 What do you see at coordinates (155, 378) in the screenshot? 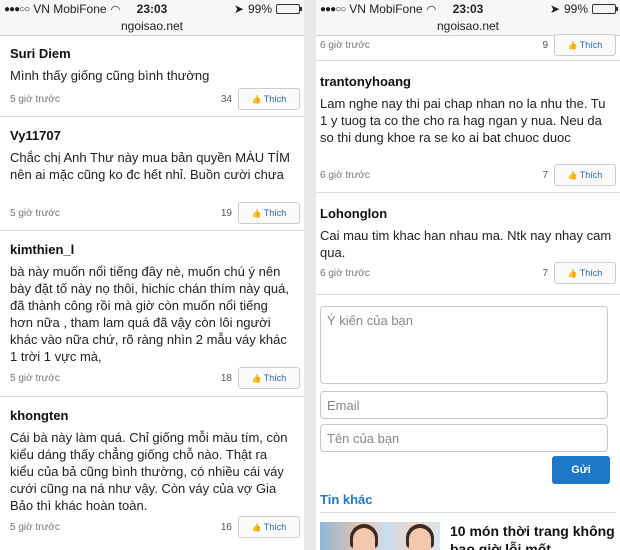
I see `comment-meta: 5 giờ trước 18 👍 Thích` at bounding box center [155, 378].